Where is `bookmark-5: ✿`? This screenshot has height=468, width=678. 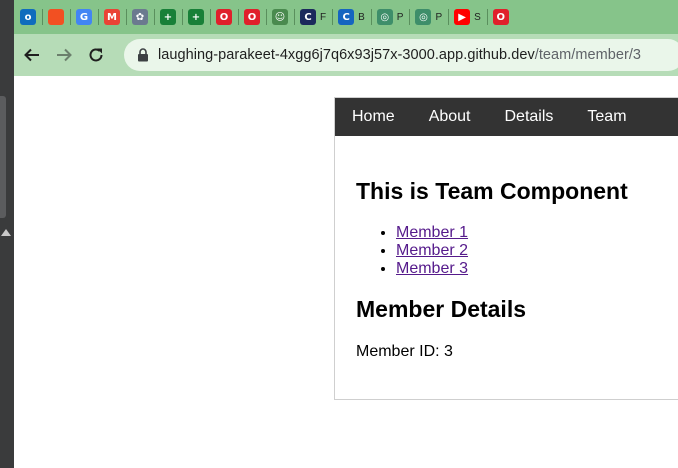 bookmark-5: ✿ is located at coordinates (140, 17).